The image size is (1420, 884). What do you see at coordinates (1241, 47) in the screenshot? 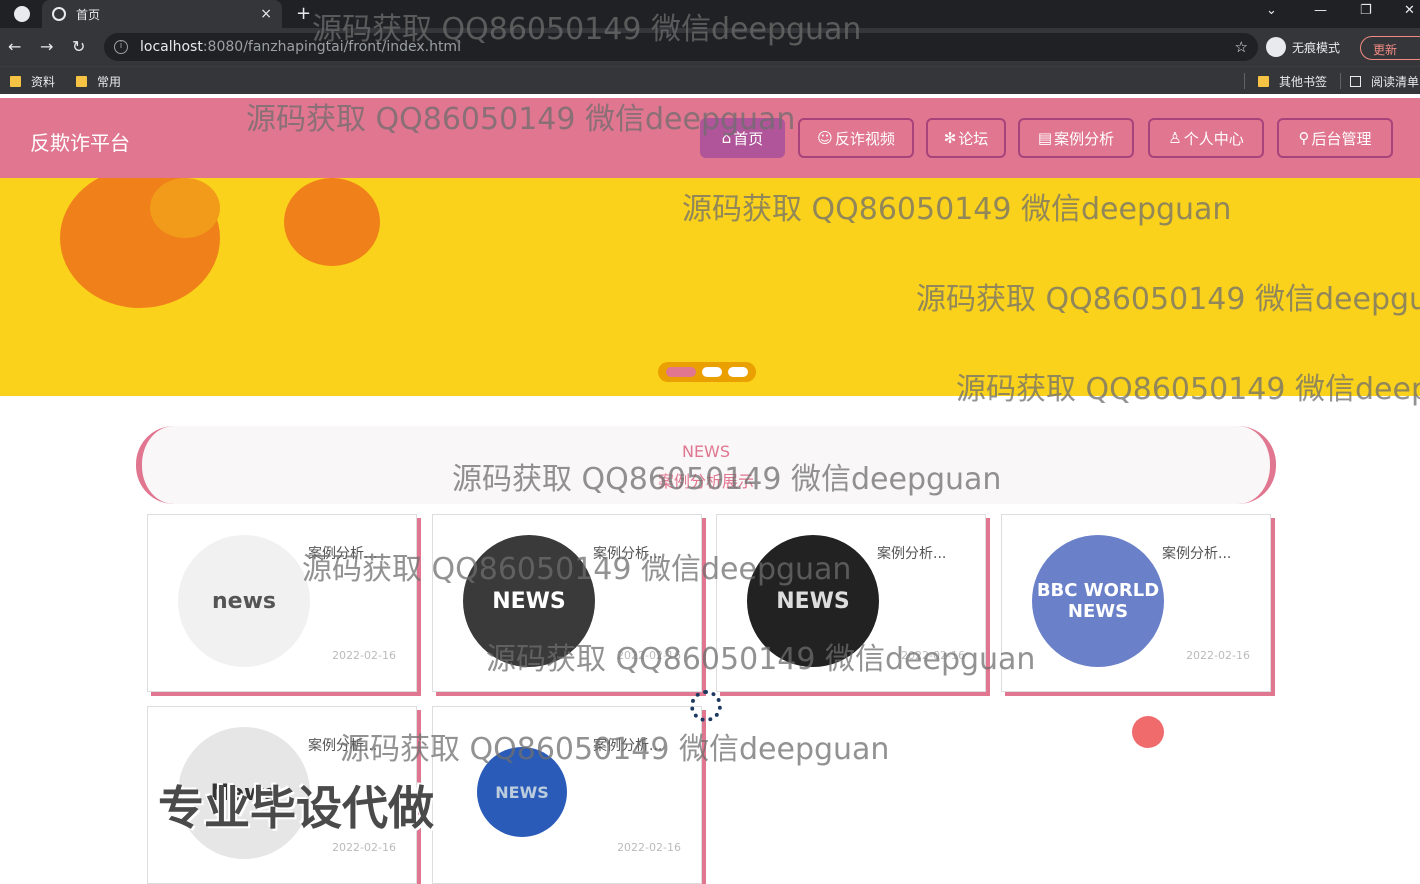
I see `star-icon: ☆` at bounding box center [1241, 47].